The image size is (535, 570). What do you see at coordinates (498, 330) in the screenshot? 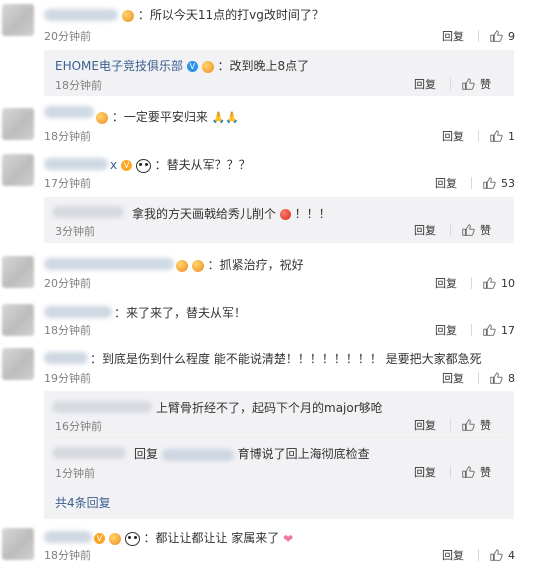
I see `like-button: 17` at bounding box center [498, 330].